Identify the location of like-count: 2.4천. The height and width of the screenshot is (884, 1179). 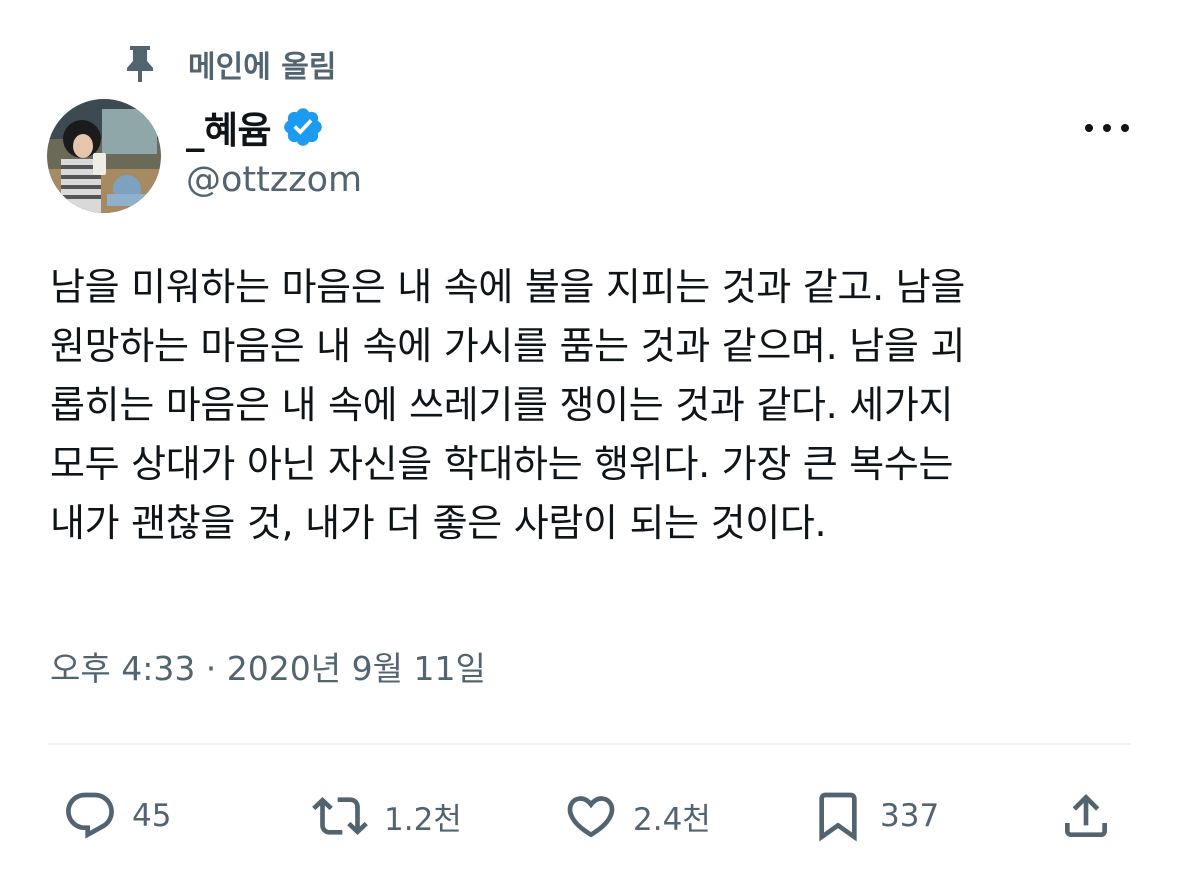
(672, 819).